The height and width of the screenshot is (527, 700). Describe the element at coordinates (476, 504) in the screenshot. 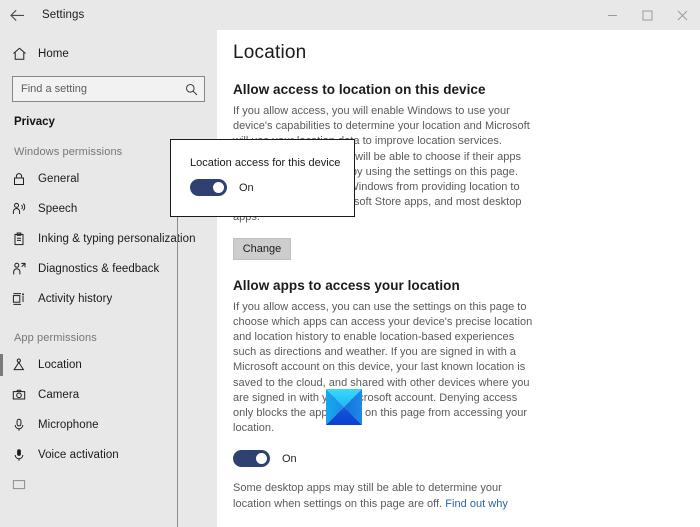

I see `find-out-why-link: Find out why` at that location.